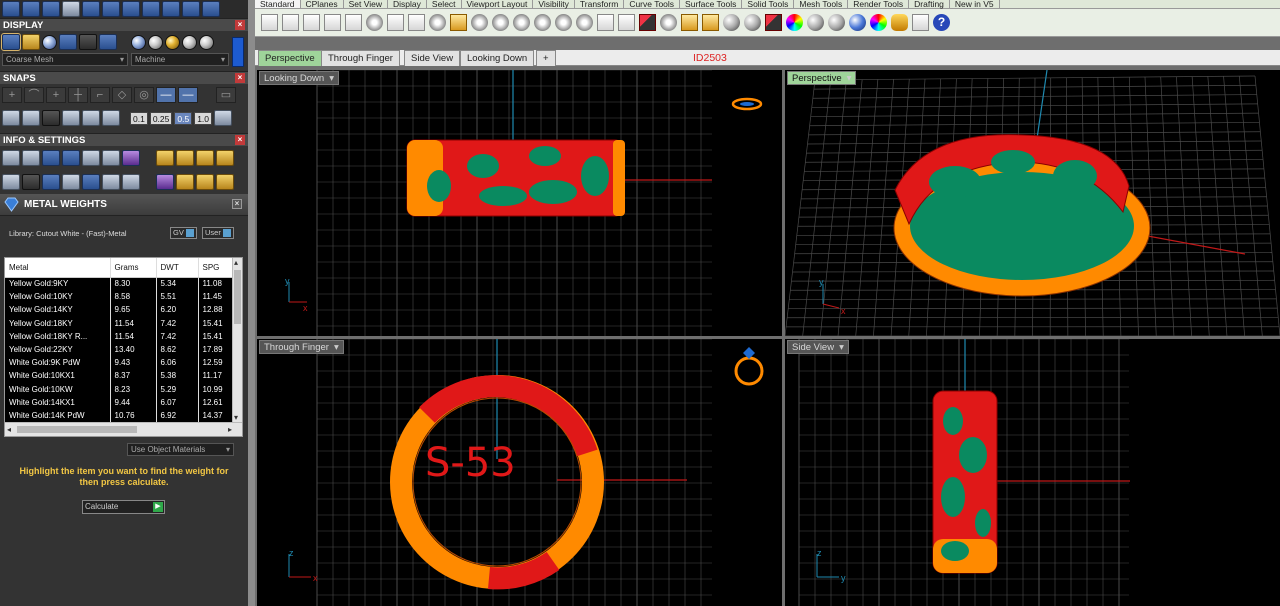  I want to click on layers-icon, so click(51, 158).